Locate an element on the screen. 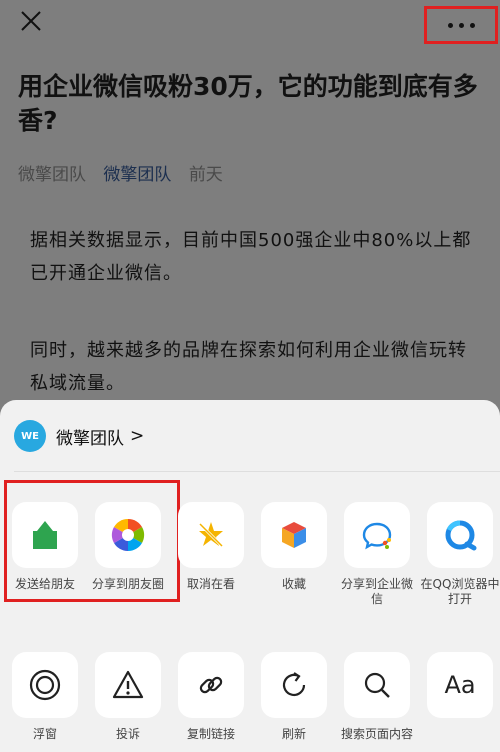 The width and height of the screenshot is (500, 752). complaint-icon is located at coordinates (128, 684).